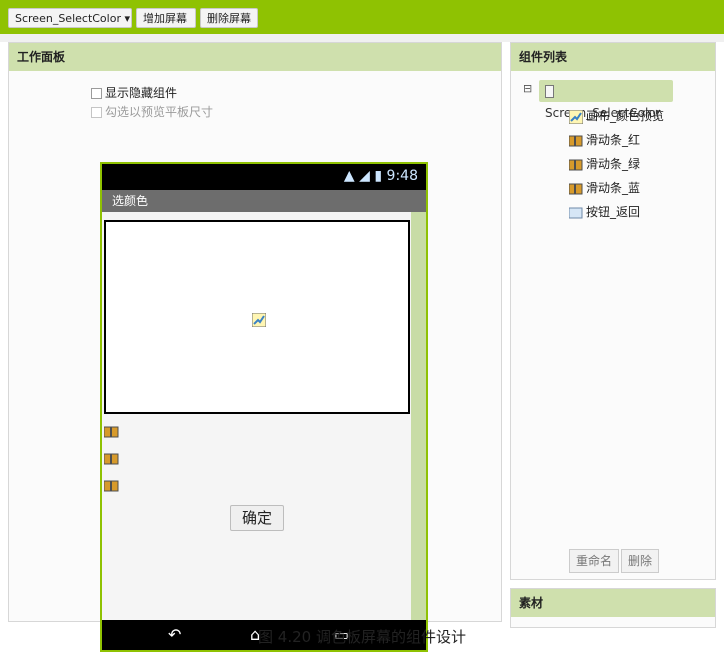 The height and width of the screenshot is (652, 724). What do you see at coordinates (640, 561) in the screenshot?
I see `delete-component-button: 删除` at bounding box center [640, 561].